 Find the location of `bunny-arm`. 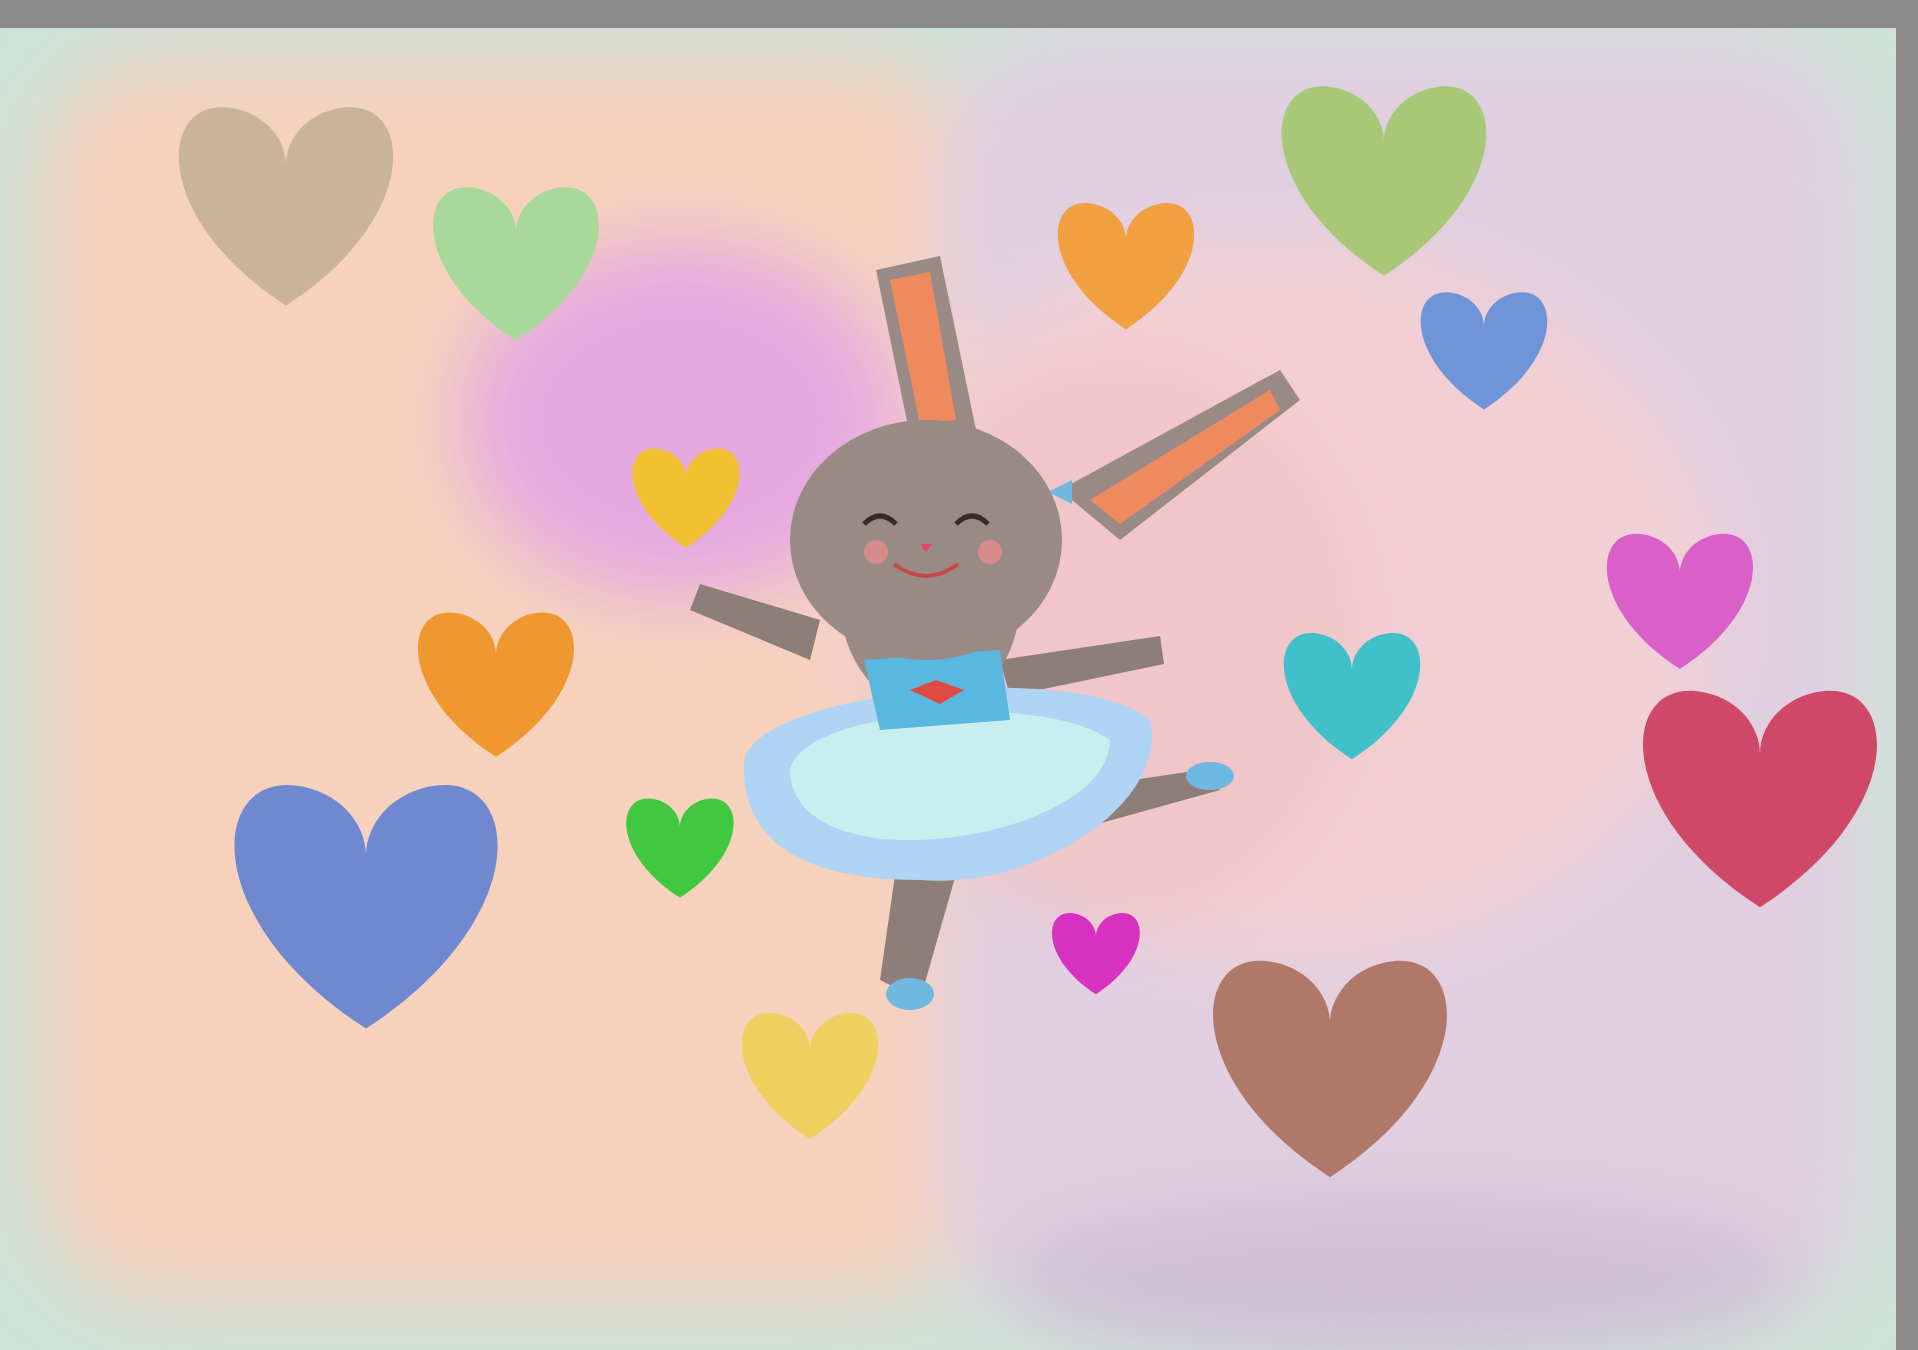

bunny-arm is located at coordinates (755, 622).